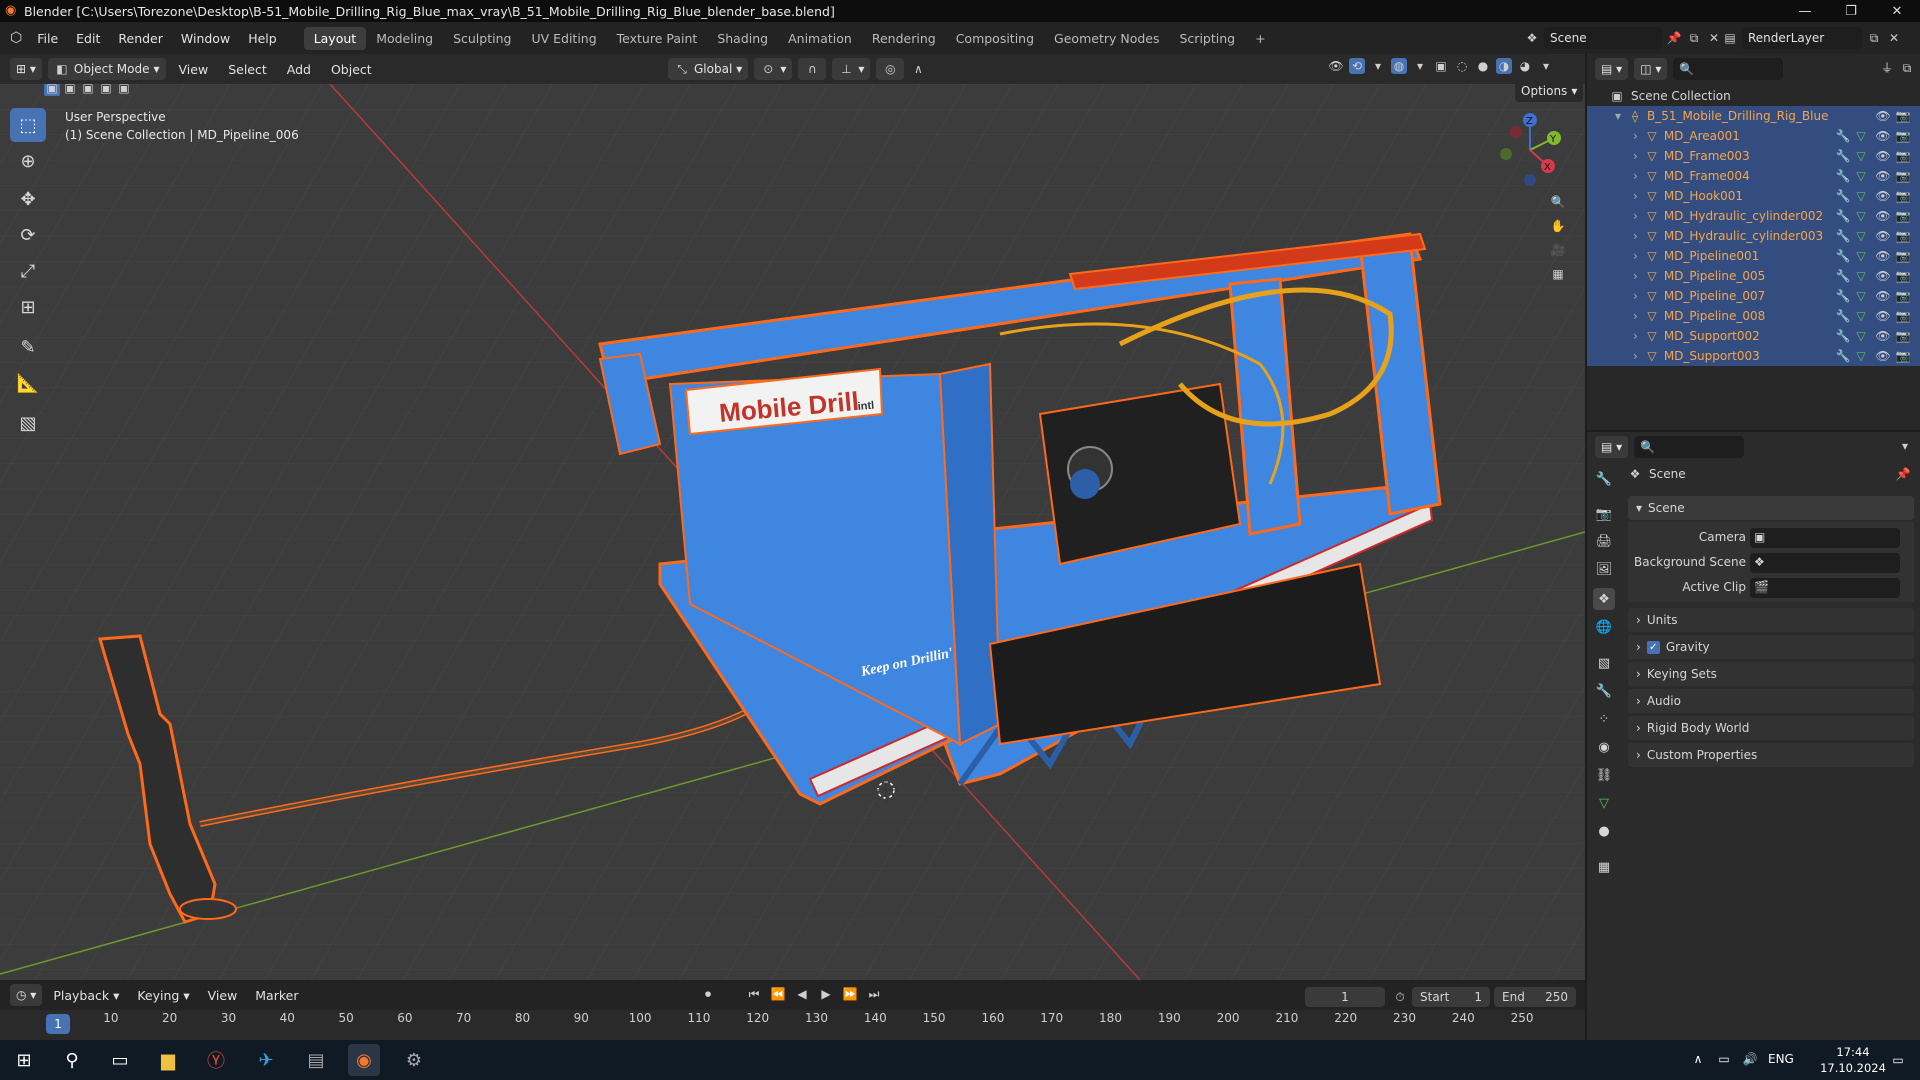  Describe the element at coordinates (1378, 66) in the screenshot. I see `gizmo-dropdown-icon: ▾` at that location.